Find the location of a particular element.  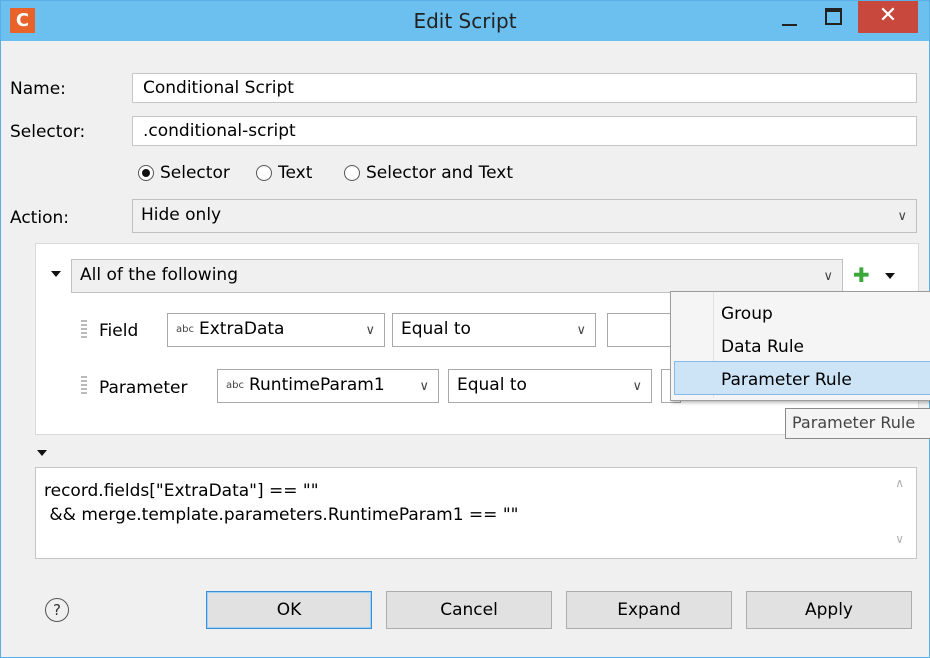

add-icon: ✚ is located at coordinates (861, 275).